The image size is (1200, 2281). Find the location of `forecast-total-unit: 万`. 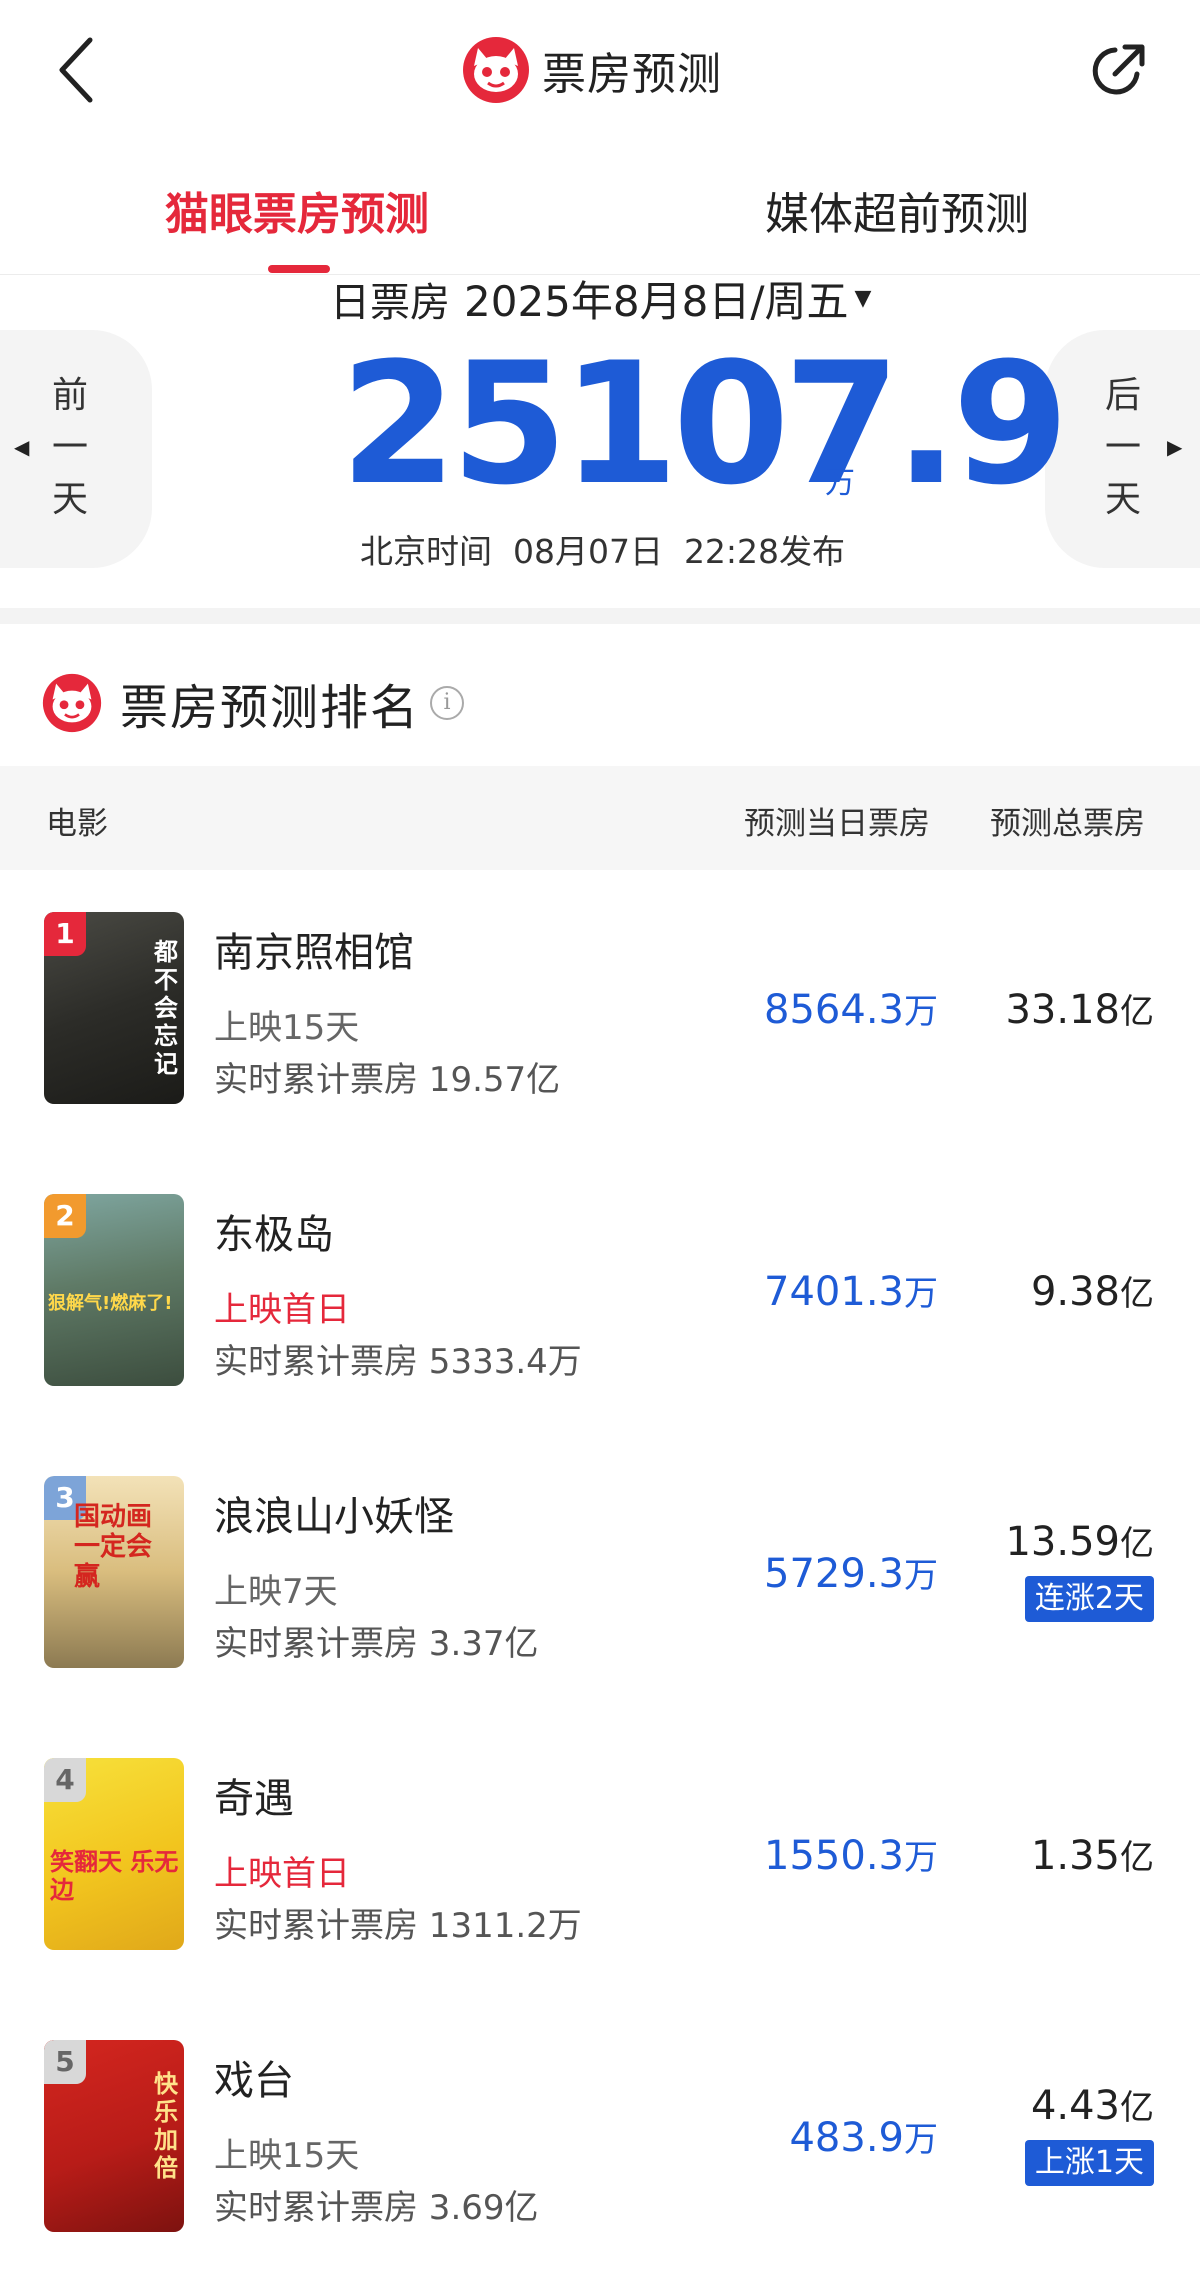

forecast-total-unit: 万 is located at coordinates (840, 483).